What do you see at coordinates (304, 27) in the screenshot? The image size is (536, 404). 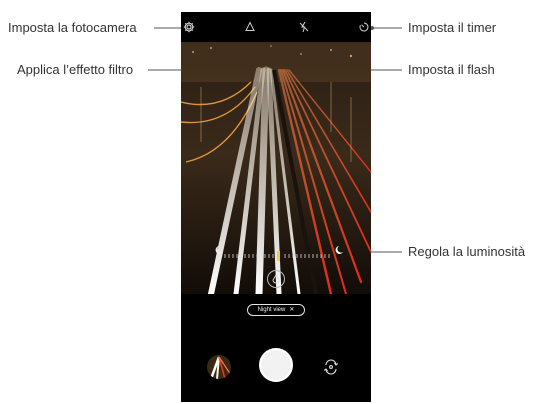 I see `flash-off-icon` at bounding box center [304, 27].